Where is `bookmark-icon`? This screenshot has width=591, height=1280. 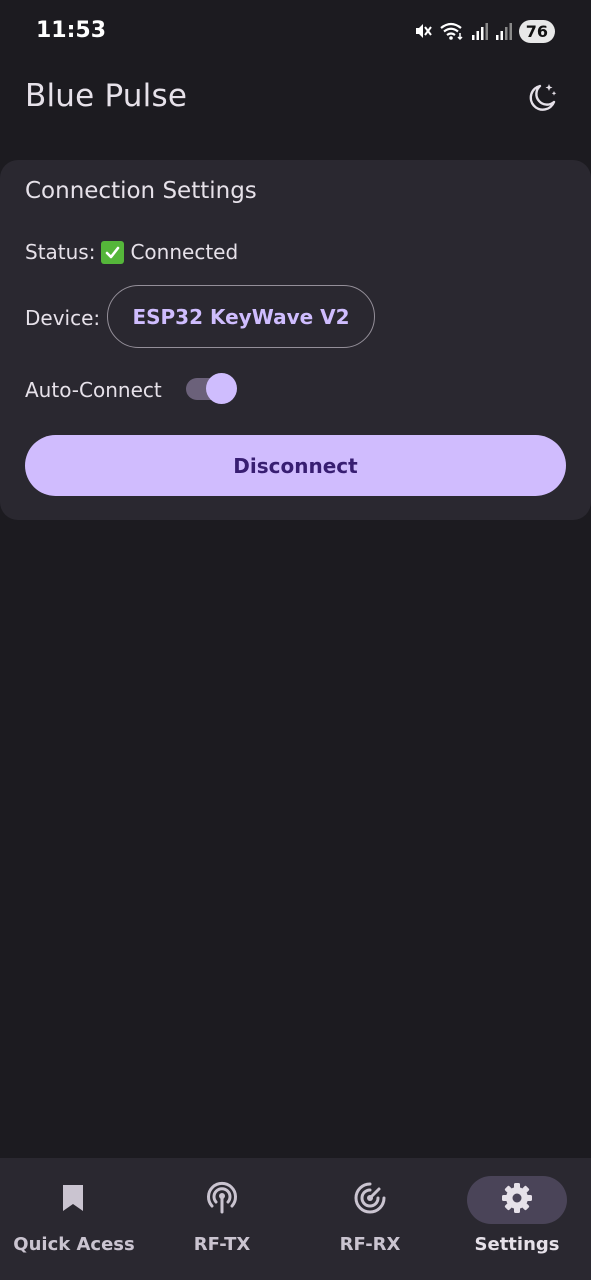 bookmark-icon is located at coordinates (74, 1200).